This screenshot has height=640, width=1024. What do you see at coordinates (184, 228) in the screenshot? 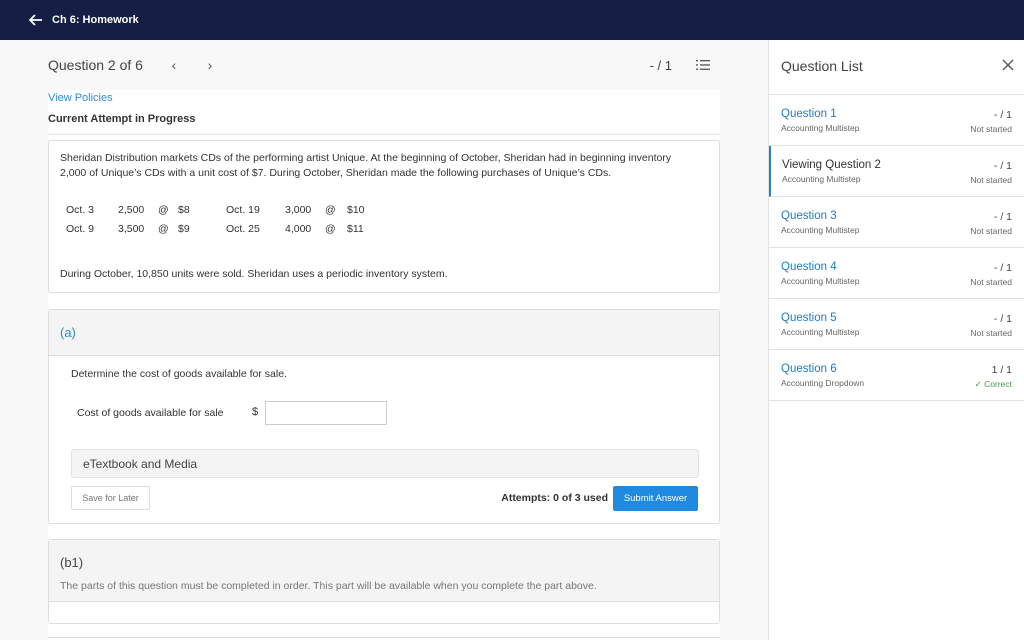
I see `purchase-price: $9` at bounding box center [184, 228].